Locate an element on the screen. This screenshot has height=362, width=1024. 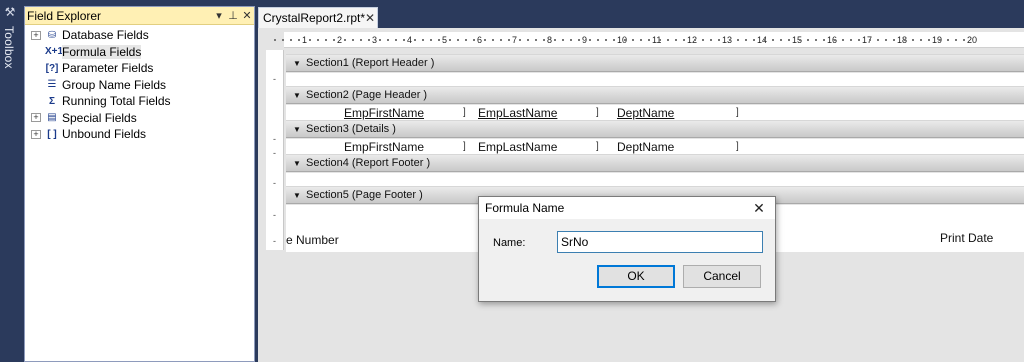
section-label: Section5 (Page Footer ) is located at coordinates (364, 195).